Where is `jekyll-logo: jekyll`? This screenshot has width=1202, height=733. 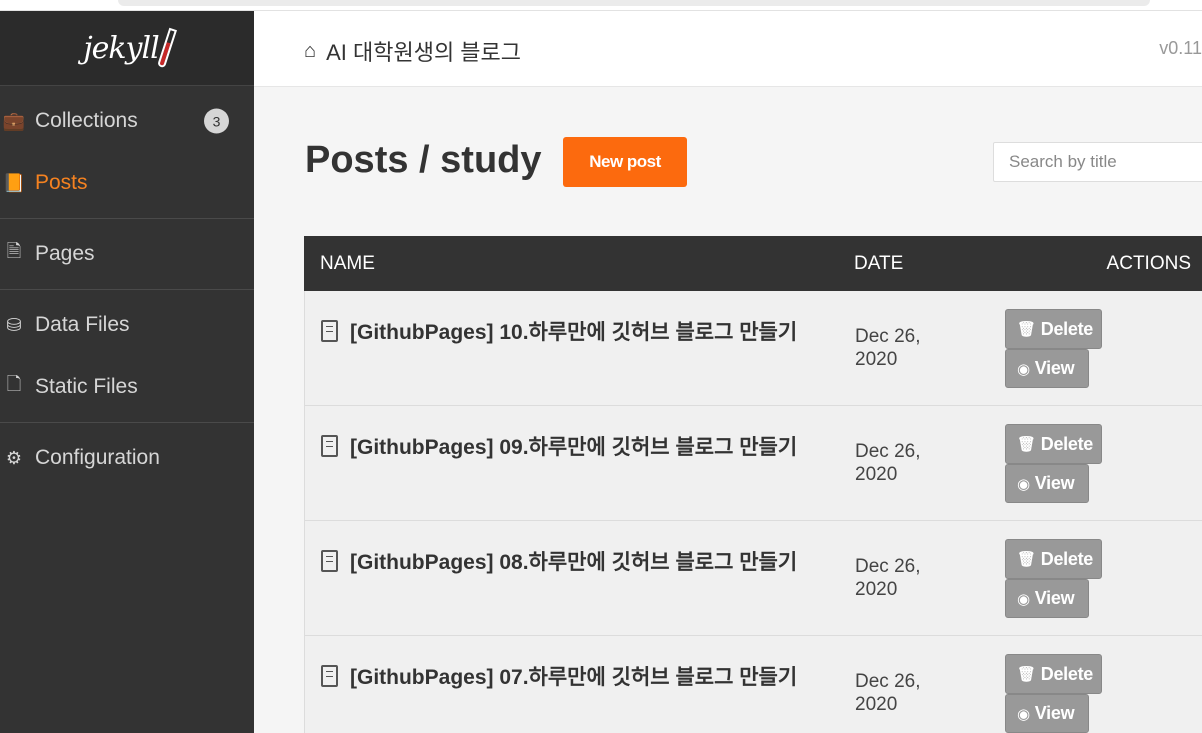
jekyll-logo: jekyll is located at coordinates (127, 48).